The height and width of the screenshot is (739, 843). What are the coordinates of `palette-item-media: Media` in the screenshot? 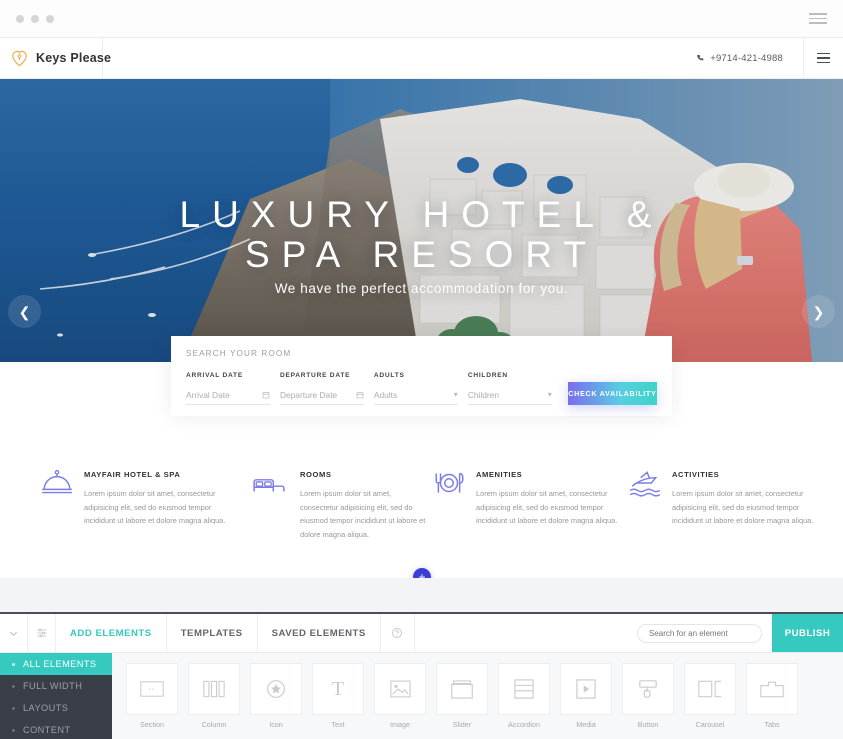 It's located at (586, 701).